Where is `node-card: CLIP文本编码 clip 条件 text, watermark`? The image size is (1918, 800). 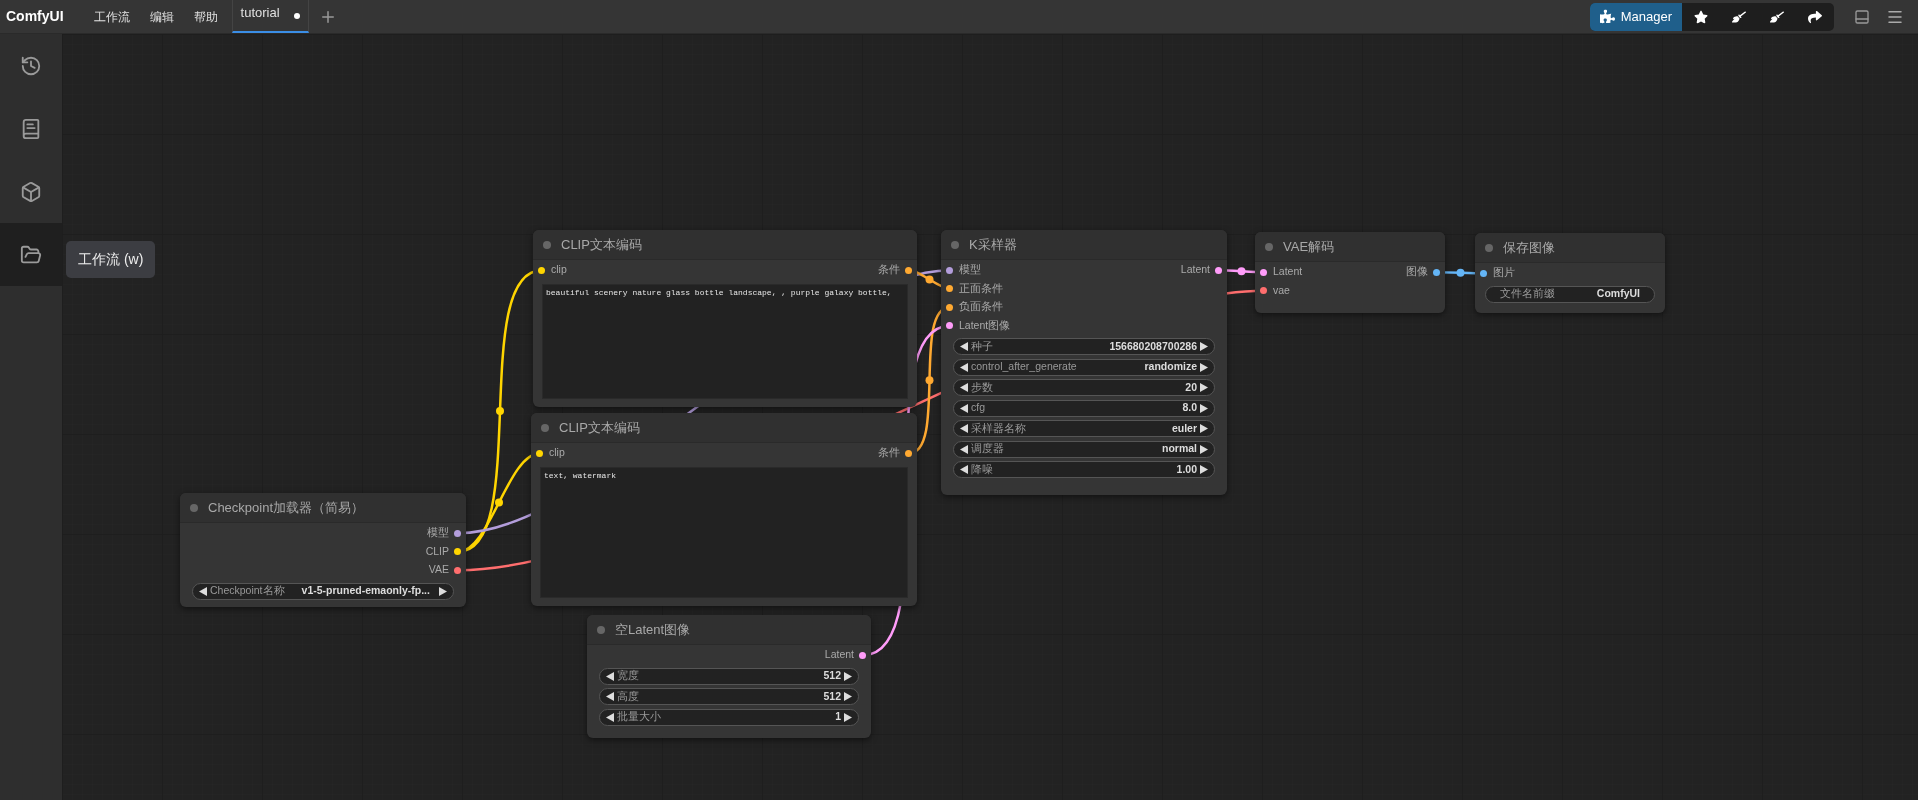
node-card: CLIP文本编码 clip 条件 text, watermark is located at coordinates (724, 509).